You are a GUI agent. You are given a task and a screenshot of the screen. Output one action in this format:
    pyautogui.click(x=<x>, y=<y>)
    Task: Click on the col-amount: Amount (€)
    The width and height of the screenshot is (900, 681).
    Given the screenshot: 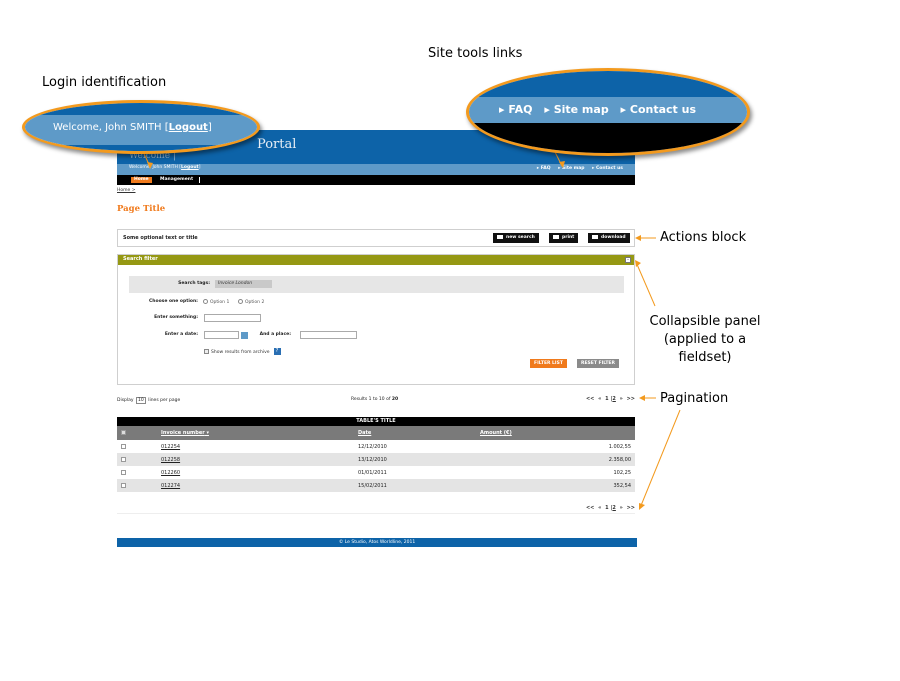 What is the action you would take?
    pyautogui.click(x=496, y=433)
    